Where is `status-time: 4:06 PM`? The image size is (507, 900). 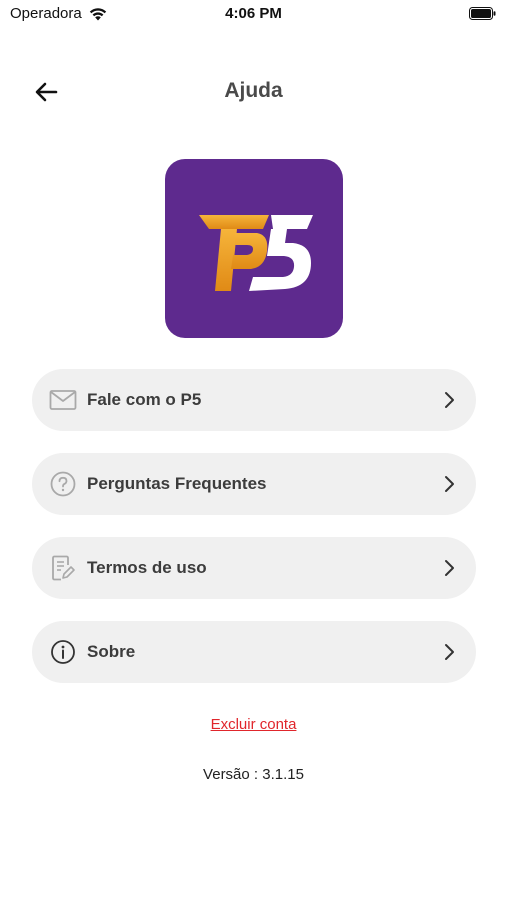
status-time: 4:06 PM is located at coordinates (253, 13).